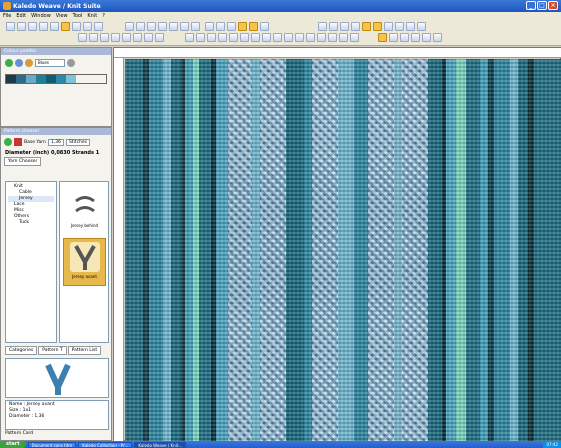 The width and height of the screenshot is (561, 448). What do you see at coordinates (23, 161) in the screenshot?
I see `tab-yarn-chooser: Yarn Chooser` at bounding box center [23, 161].